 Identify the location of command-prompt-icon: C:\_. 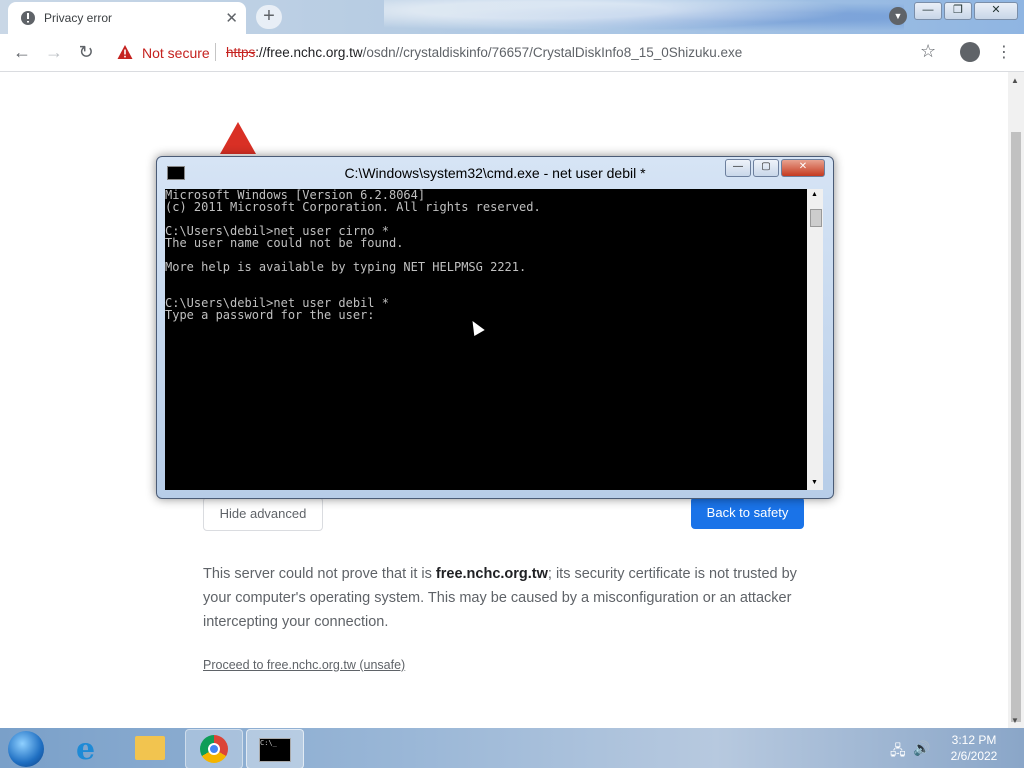
(275, 749).